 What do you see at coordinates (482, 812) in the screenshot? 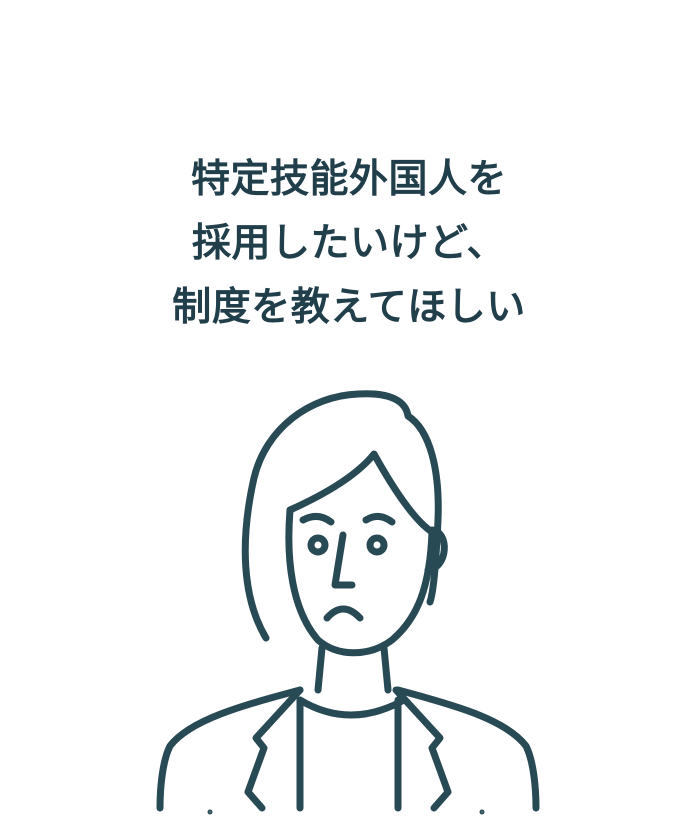
I see `bottom-mark-right` at bounding box center [482, 812].